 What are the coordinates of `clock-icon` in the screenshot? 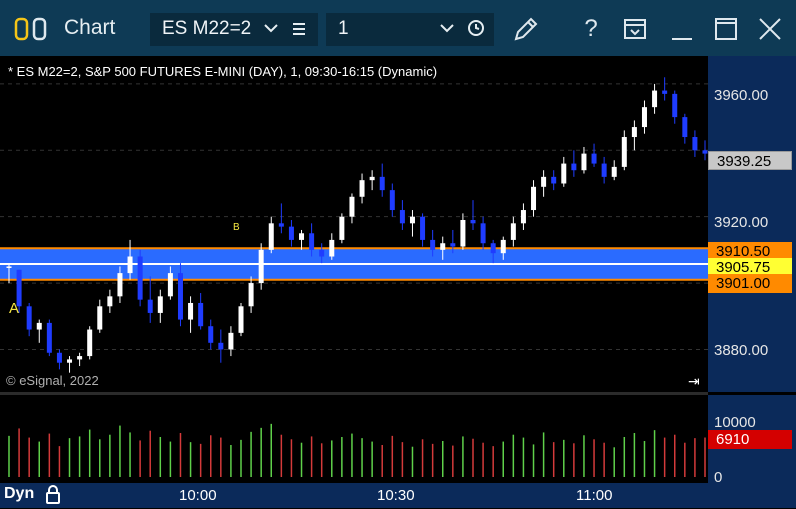 It's located at (476, 31).